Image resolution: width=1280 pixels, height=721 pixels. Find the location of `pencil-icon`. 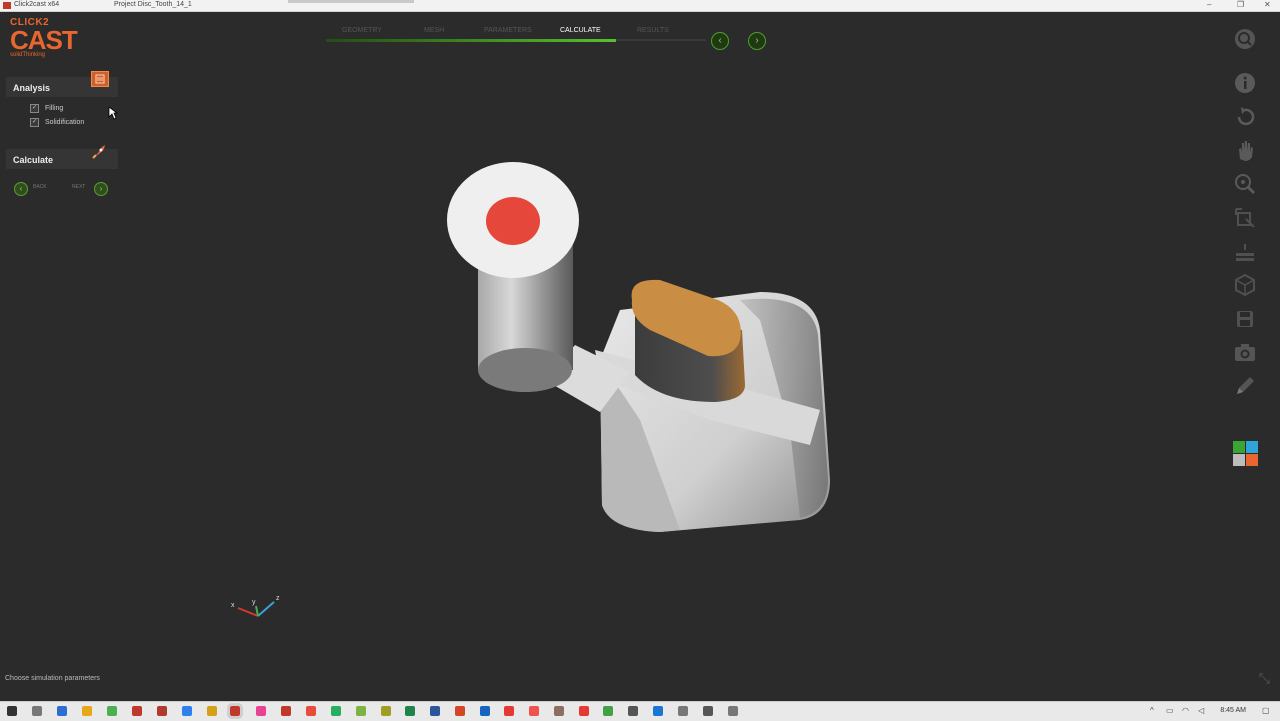

pencil-icon is located at coordinates (1245, 386).